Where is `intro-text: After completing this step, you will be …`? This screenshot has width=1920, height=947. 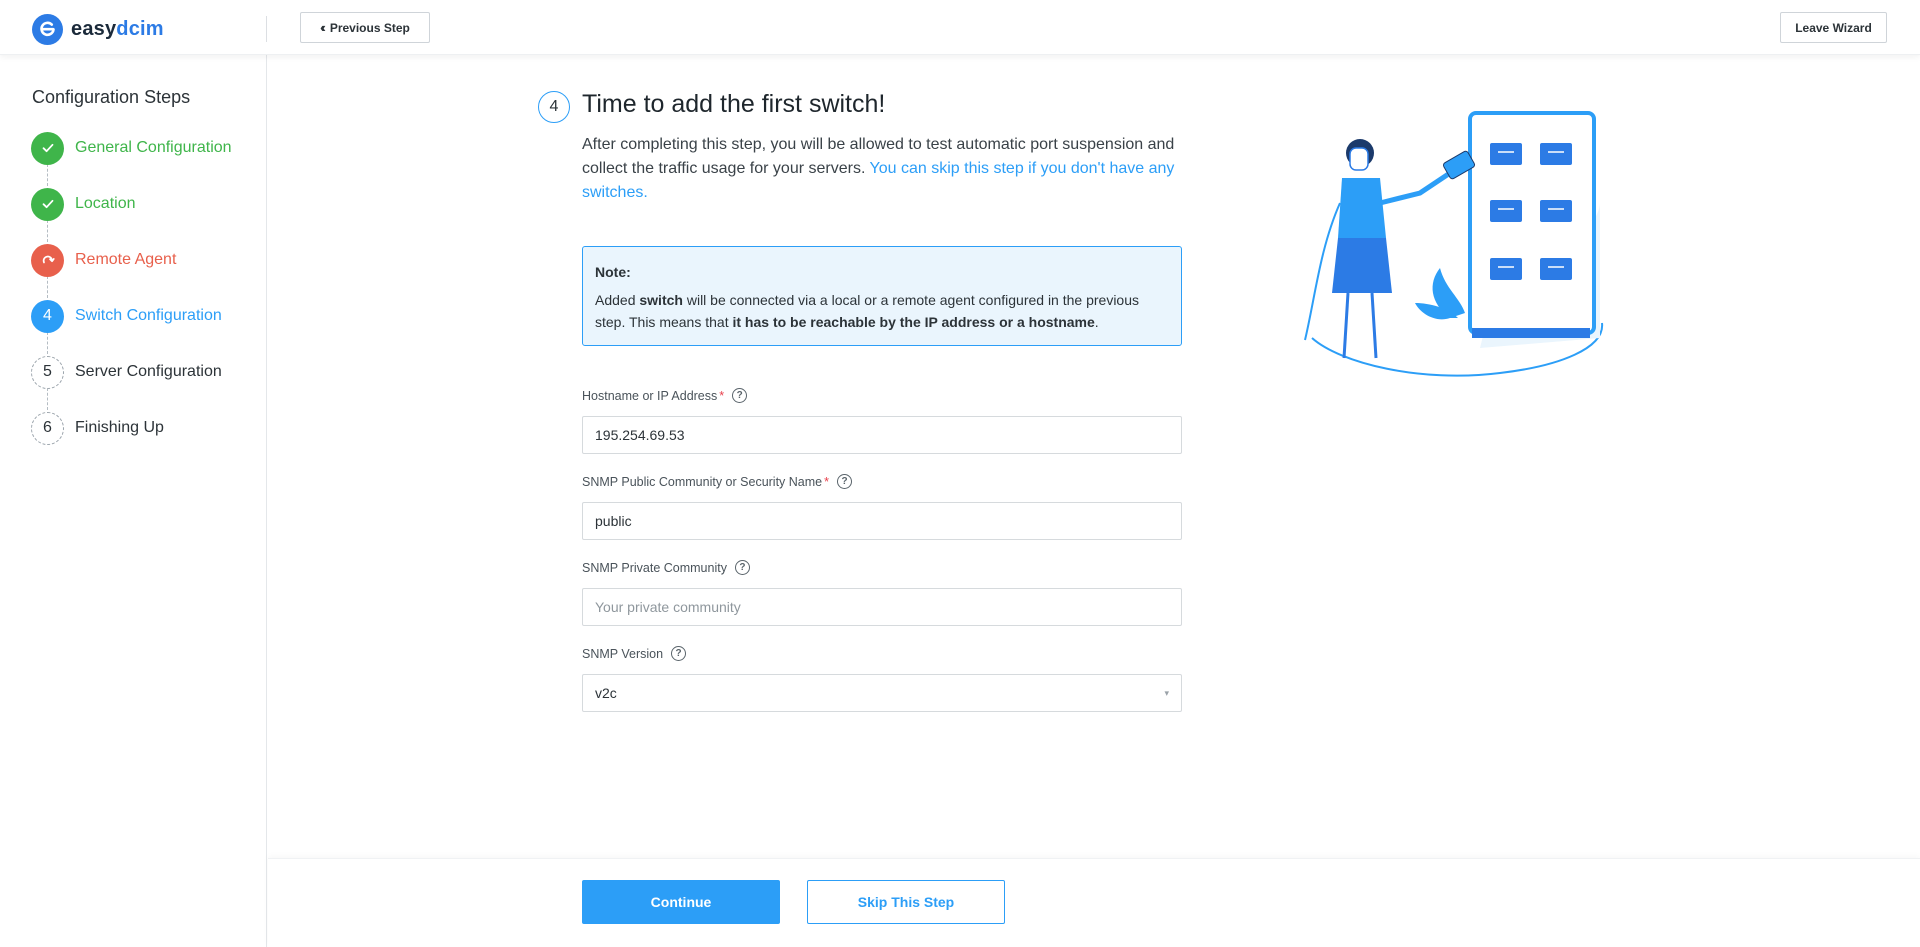 intro-text: After completing this step, you will be … is located at coordinates (882, 169).